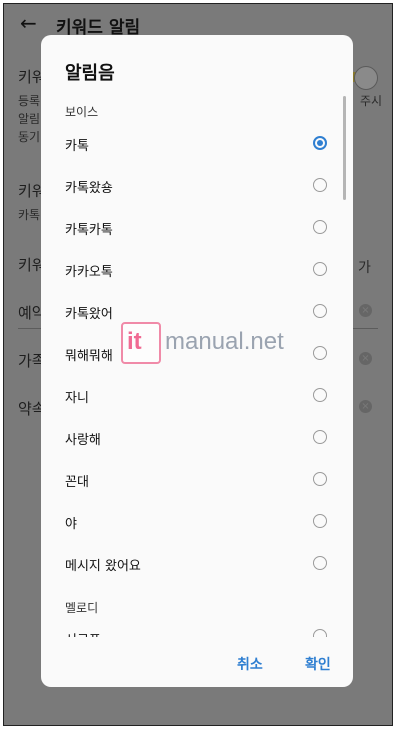  What do you see at coordinates (89, 230) in the screenshot?
I see `sound-option-label: 카톡카톡` at bounding box center [89, 230].